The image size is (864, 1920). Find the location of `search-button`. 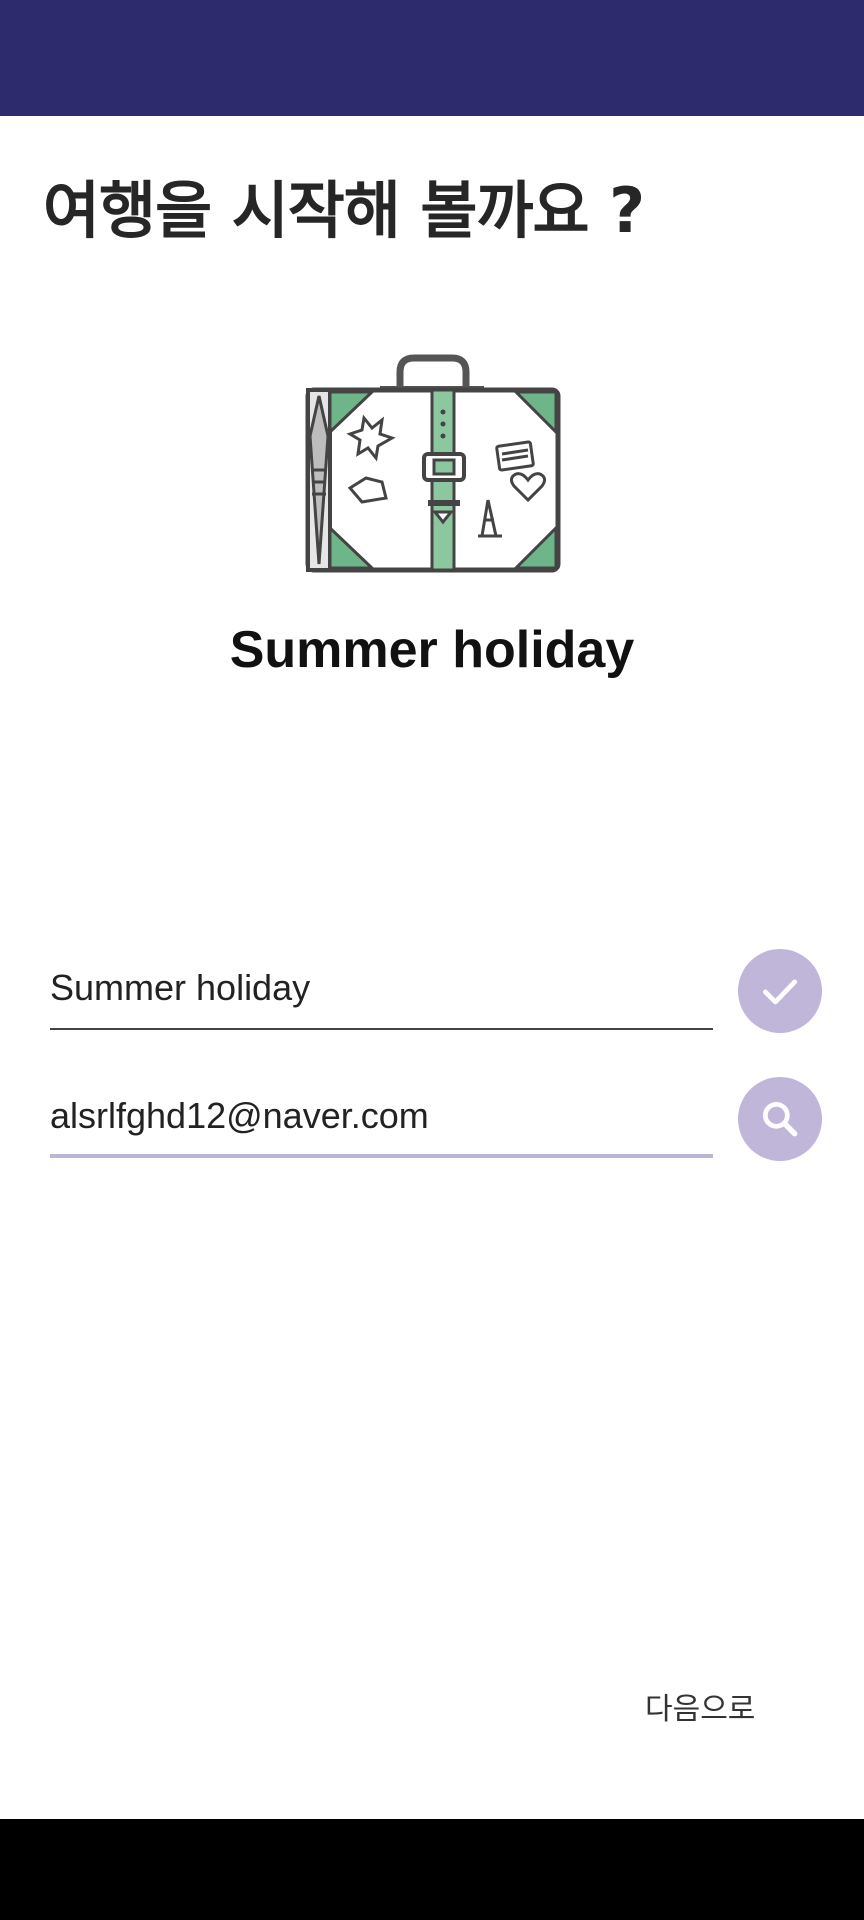

search-button is located at coordinates (780, 1119).